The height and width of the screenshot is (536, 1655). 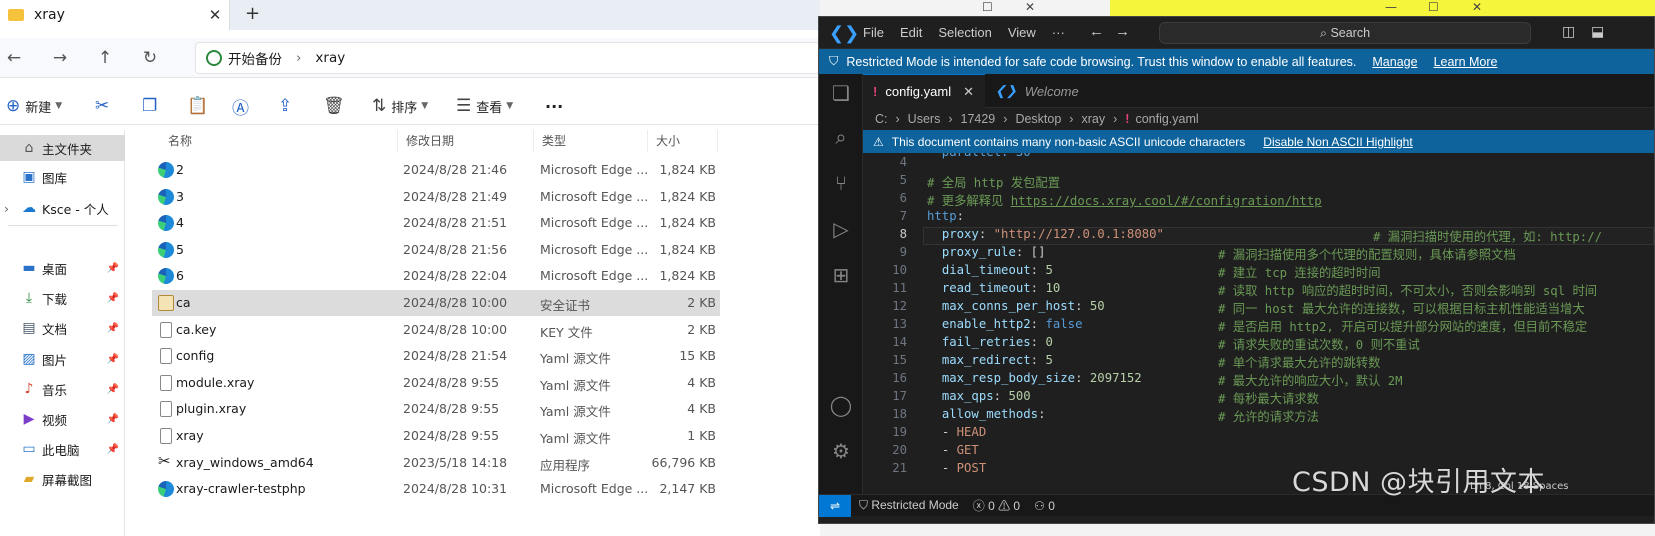 I want to click on sidebar-item-1: ▣ 图库, so click(x=62, y=177).